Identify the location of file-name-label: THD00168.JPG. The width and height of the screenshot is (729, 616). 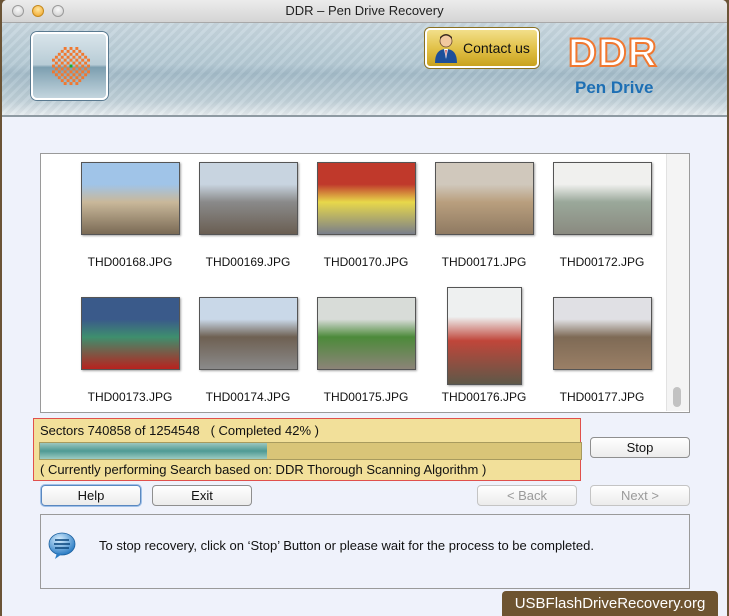
(130, 262).